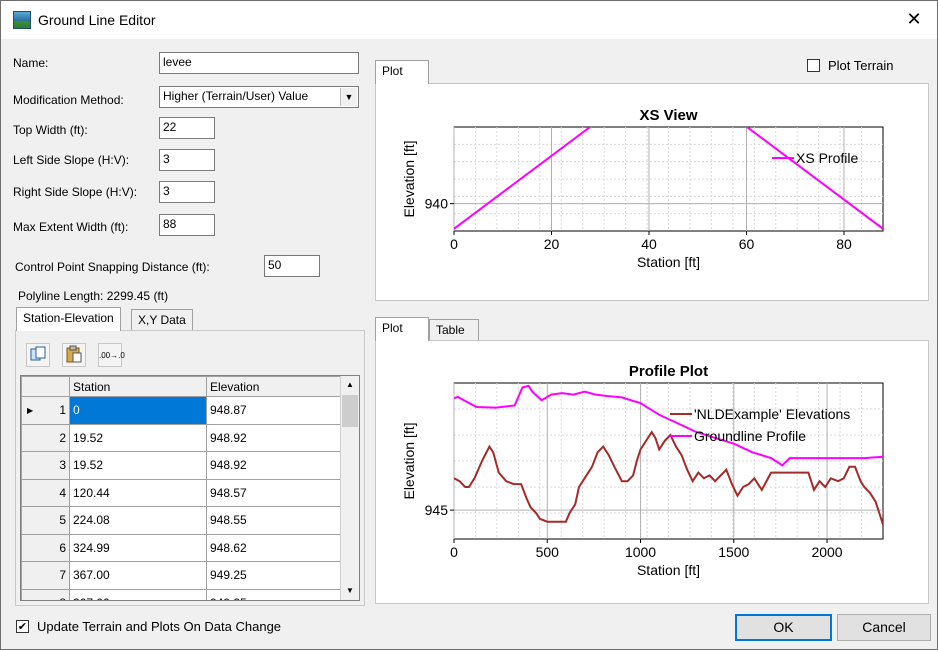 Image resolution: width=938 pixels, height=650 pixels. I want to click on table-row: ▶ 1 0 948.87, so click(181, 410).